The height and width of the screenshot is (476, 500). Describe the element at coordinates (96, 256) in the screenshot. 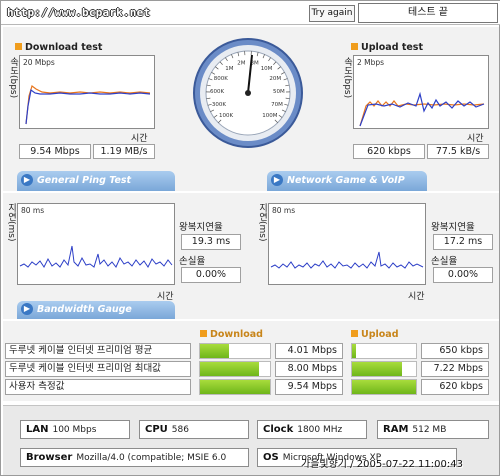

I see `ping-left-trace` at that location.